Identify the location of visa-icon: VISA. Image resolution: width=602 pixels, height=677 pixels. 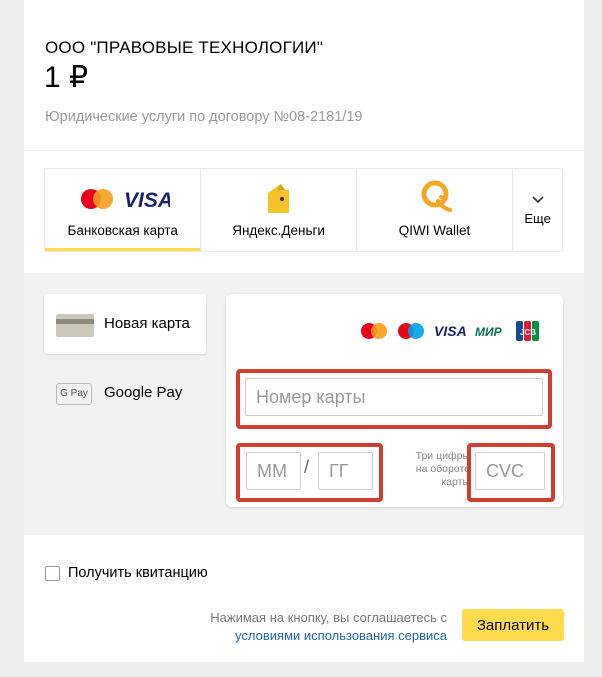
(450, 331).